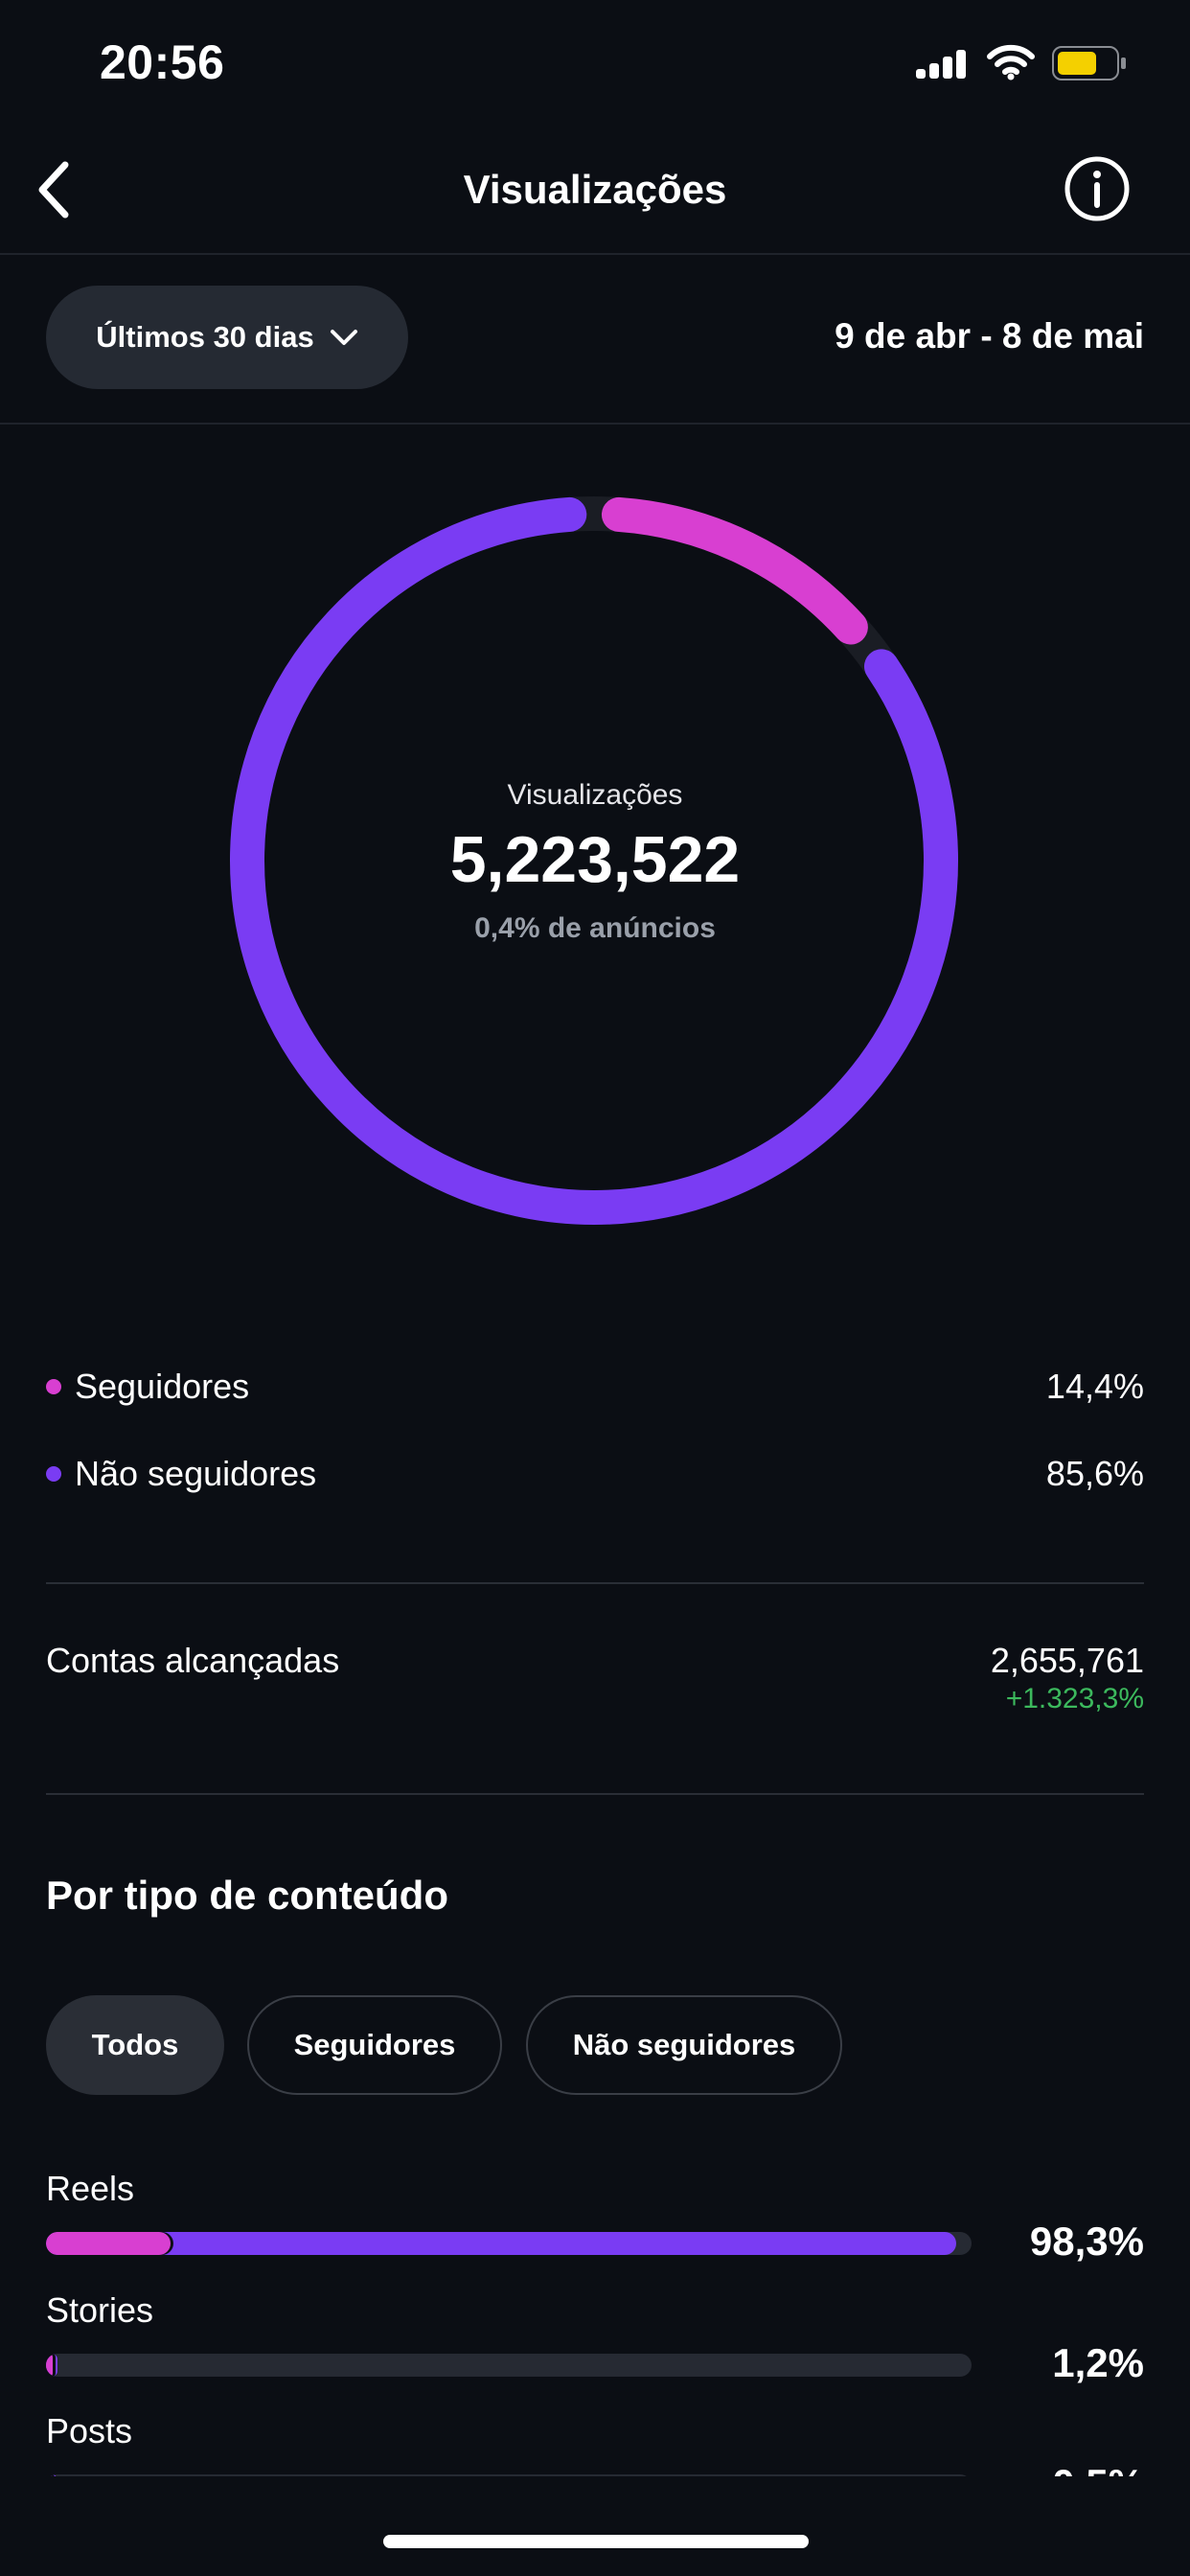 This screenshot has width=1190, height=2576. What do you see at coordinates (989, 336) in the screenshot?
I see `date-range: 9 de abr - 8 de mai` at bounding box center [989, 336].